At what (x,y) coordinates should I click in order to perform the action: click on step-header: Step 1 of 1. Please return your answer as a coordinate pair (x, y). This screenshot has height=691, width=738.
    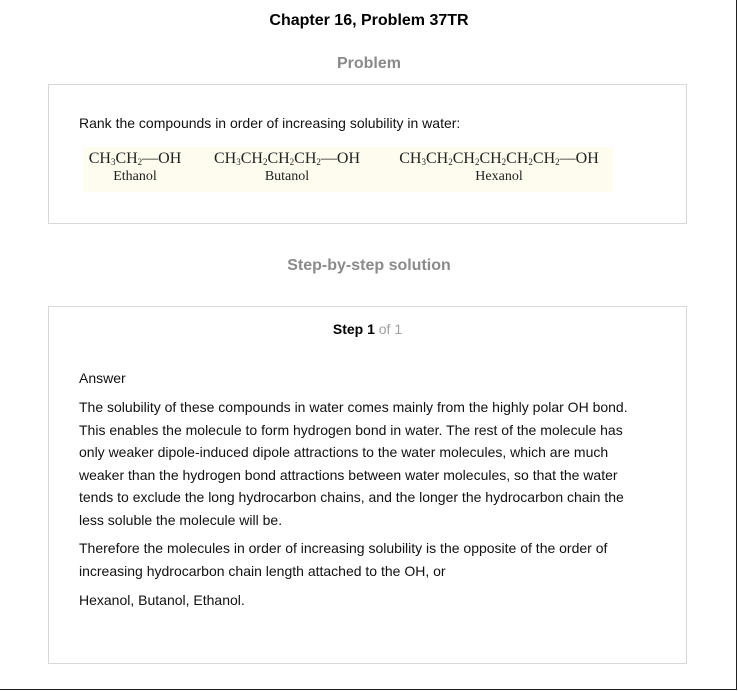
    Looking at the image, I should click on (367, 329).